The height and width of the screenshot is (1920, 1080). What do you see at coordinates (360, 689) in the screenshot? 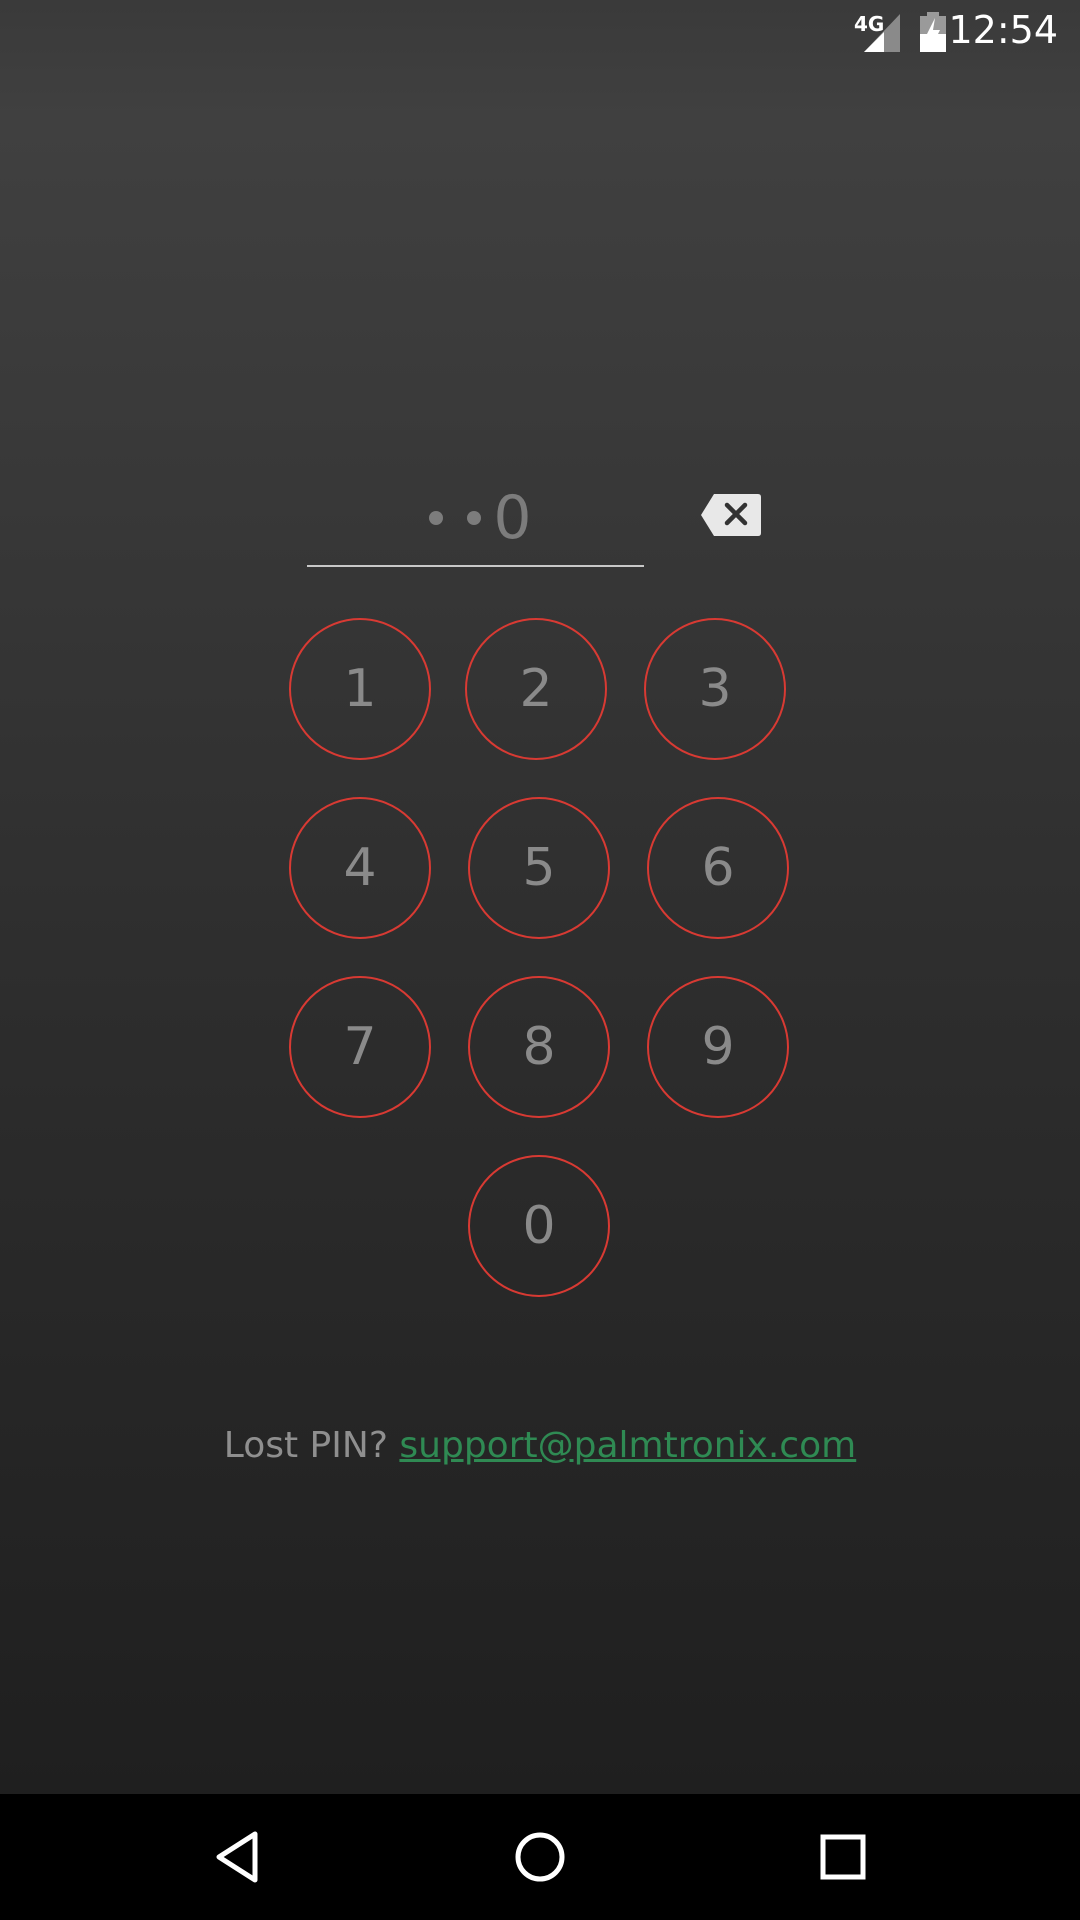
I see `key-1: 1` at bounding box center [360, 689].